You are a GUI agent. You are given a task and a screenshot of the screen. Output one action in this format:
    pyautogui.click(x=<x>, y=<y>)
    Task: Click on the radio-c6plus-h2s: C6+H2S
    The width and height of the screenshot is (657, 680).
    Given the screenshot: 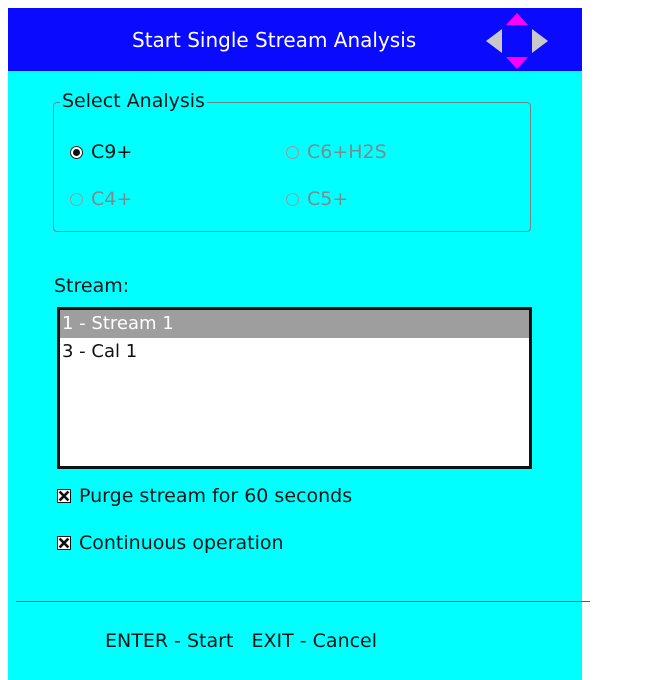 What is the action you would take?
    pyautogui.click(x=336, y=152)
    